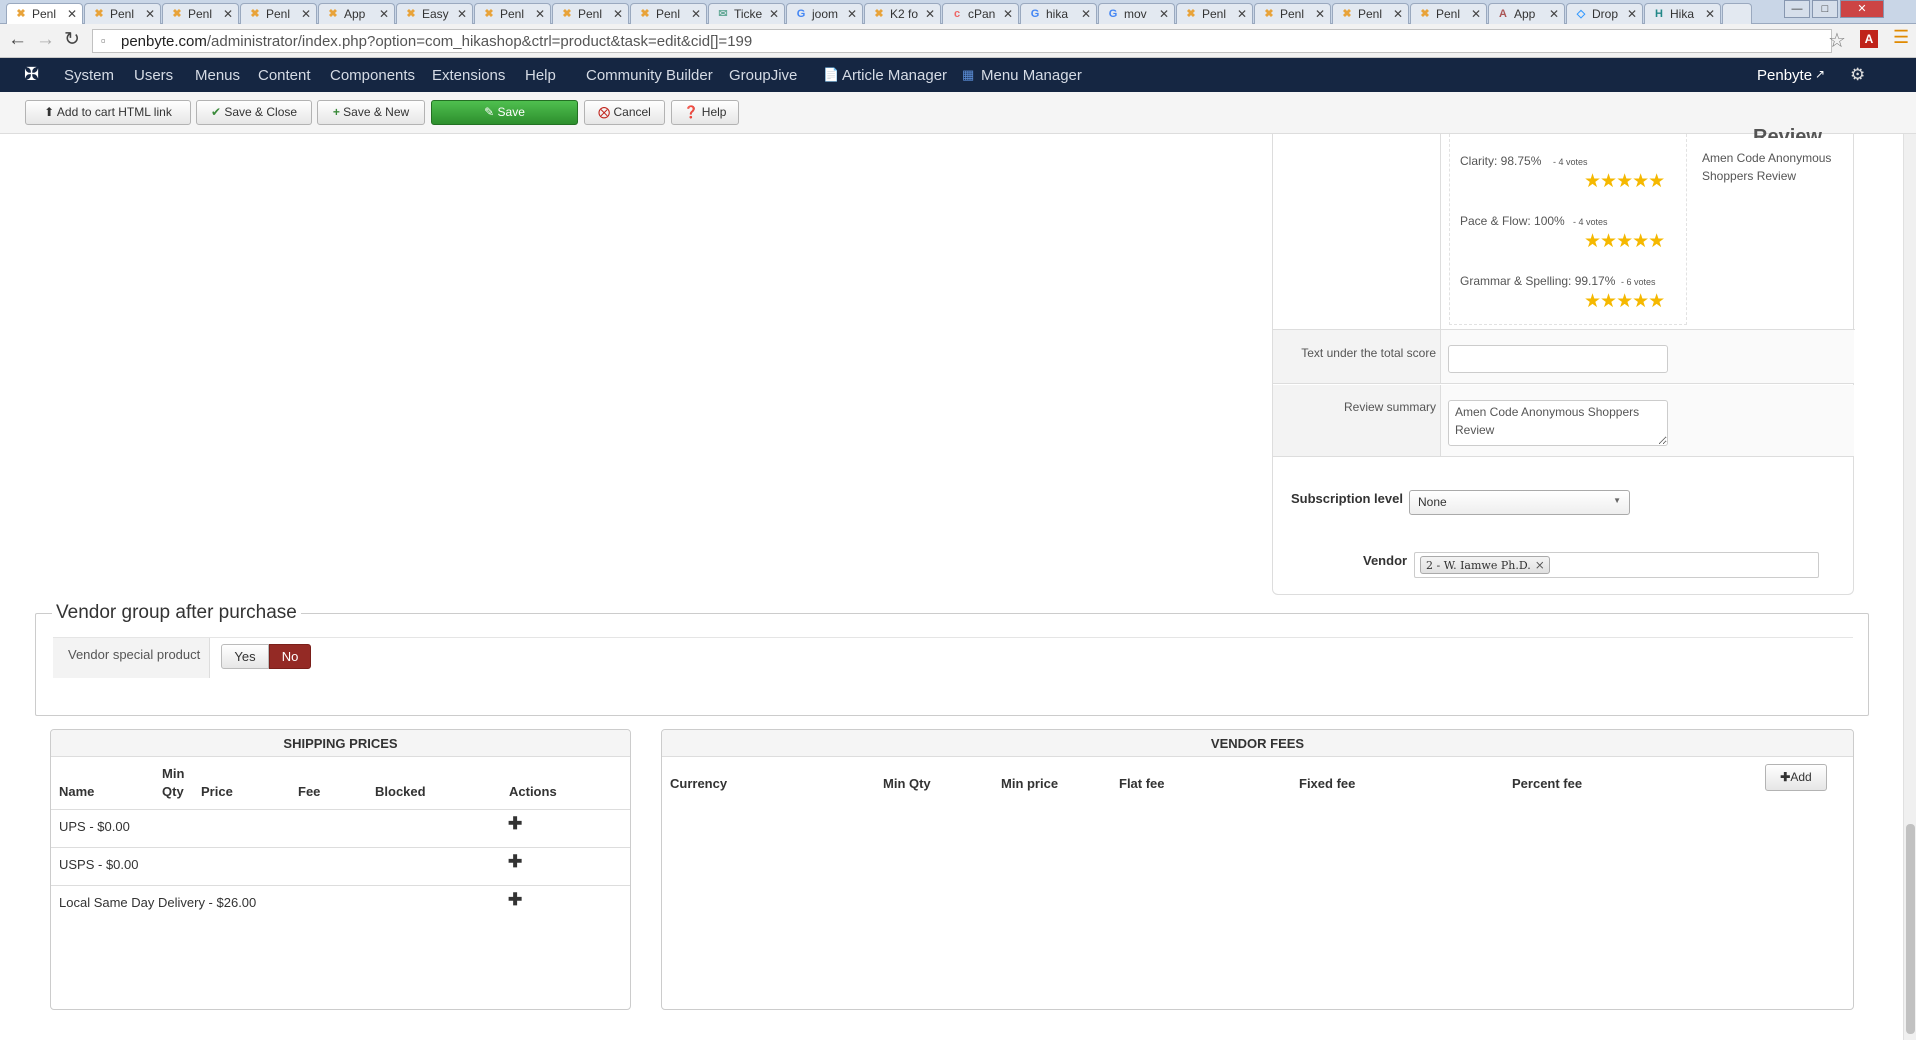  What do you see at coordinates (533, 791) in the screenshot?
I see `col-actions: Actions` at bounding box center [533, 791].